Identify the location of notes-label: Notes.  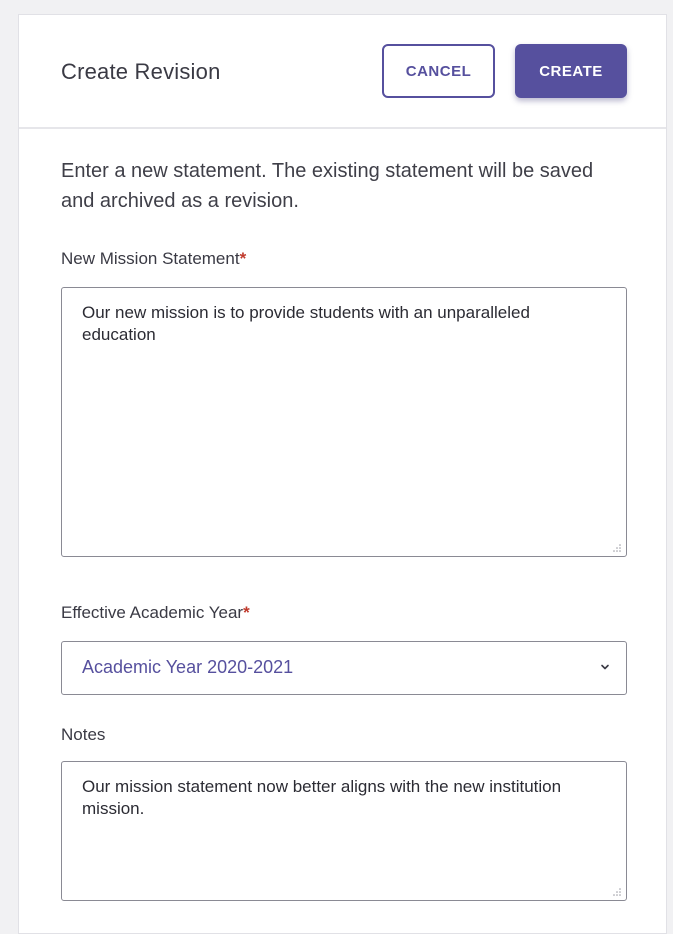
(83, 734).